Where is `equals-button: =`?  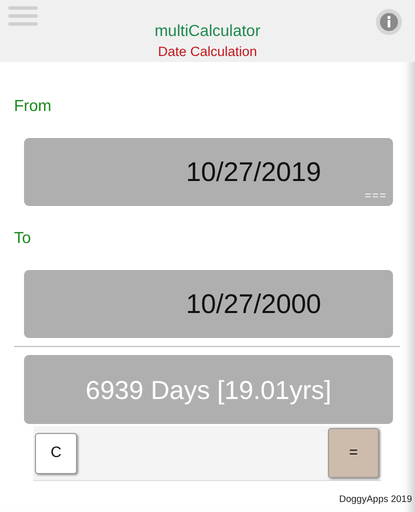
equals-button: = is located at coordinates (353, 453).